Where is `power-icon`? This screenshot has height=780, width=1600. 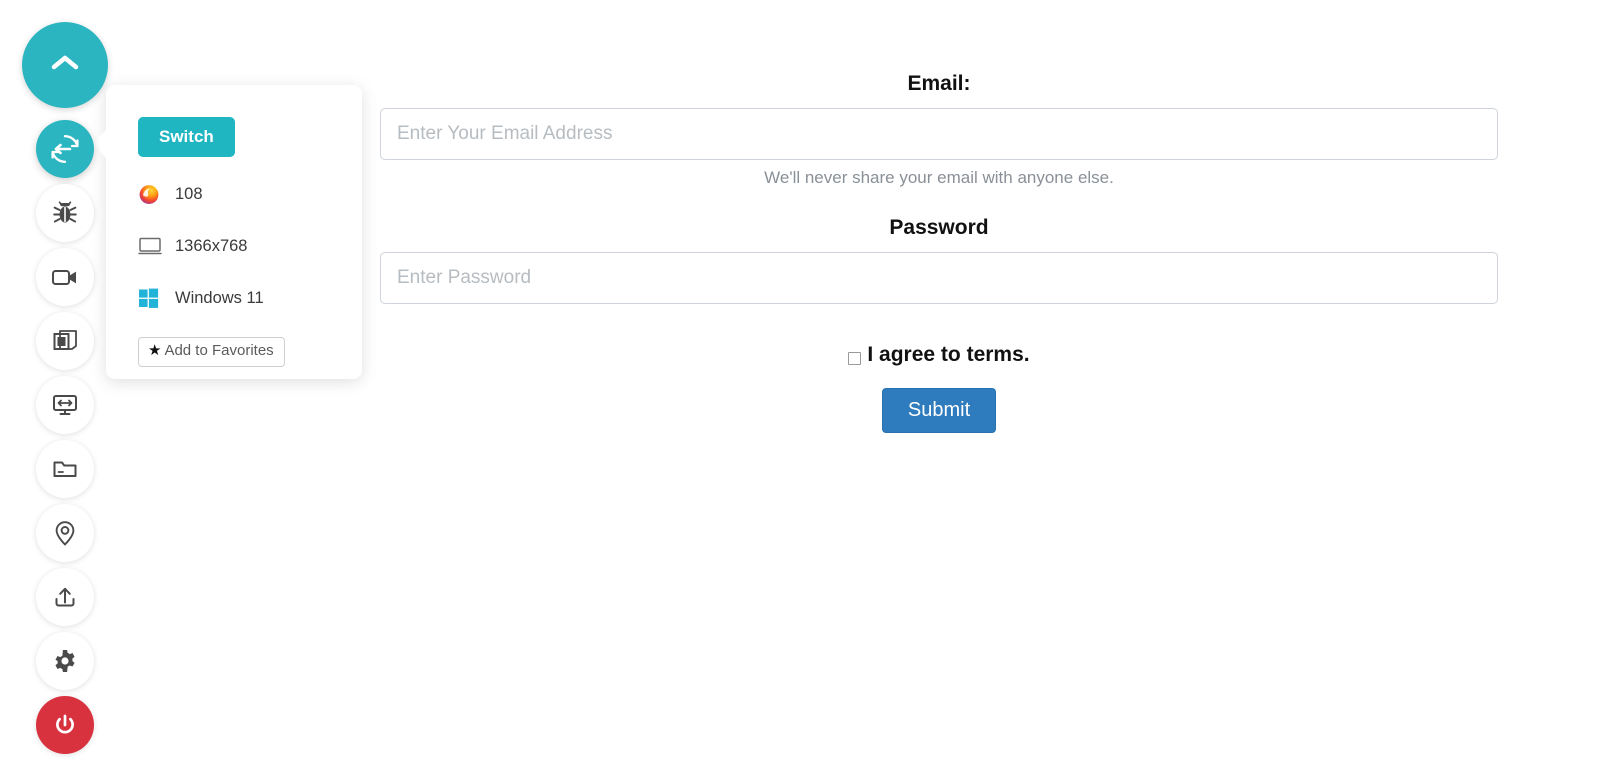 power-icon is located at coordinates (65, 725).